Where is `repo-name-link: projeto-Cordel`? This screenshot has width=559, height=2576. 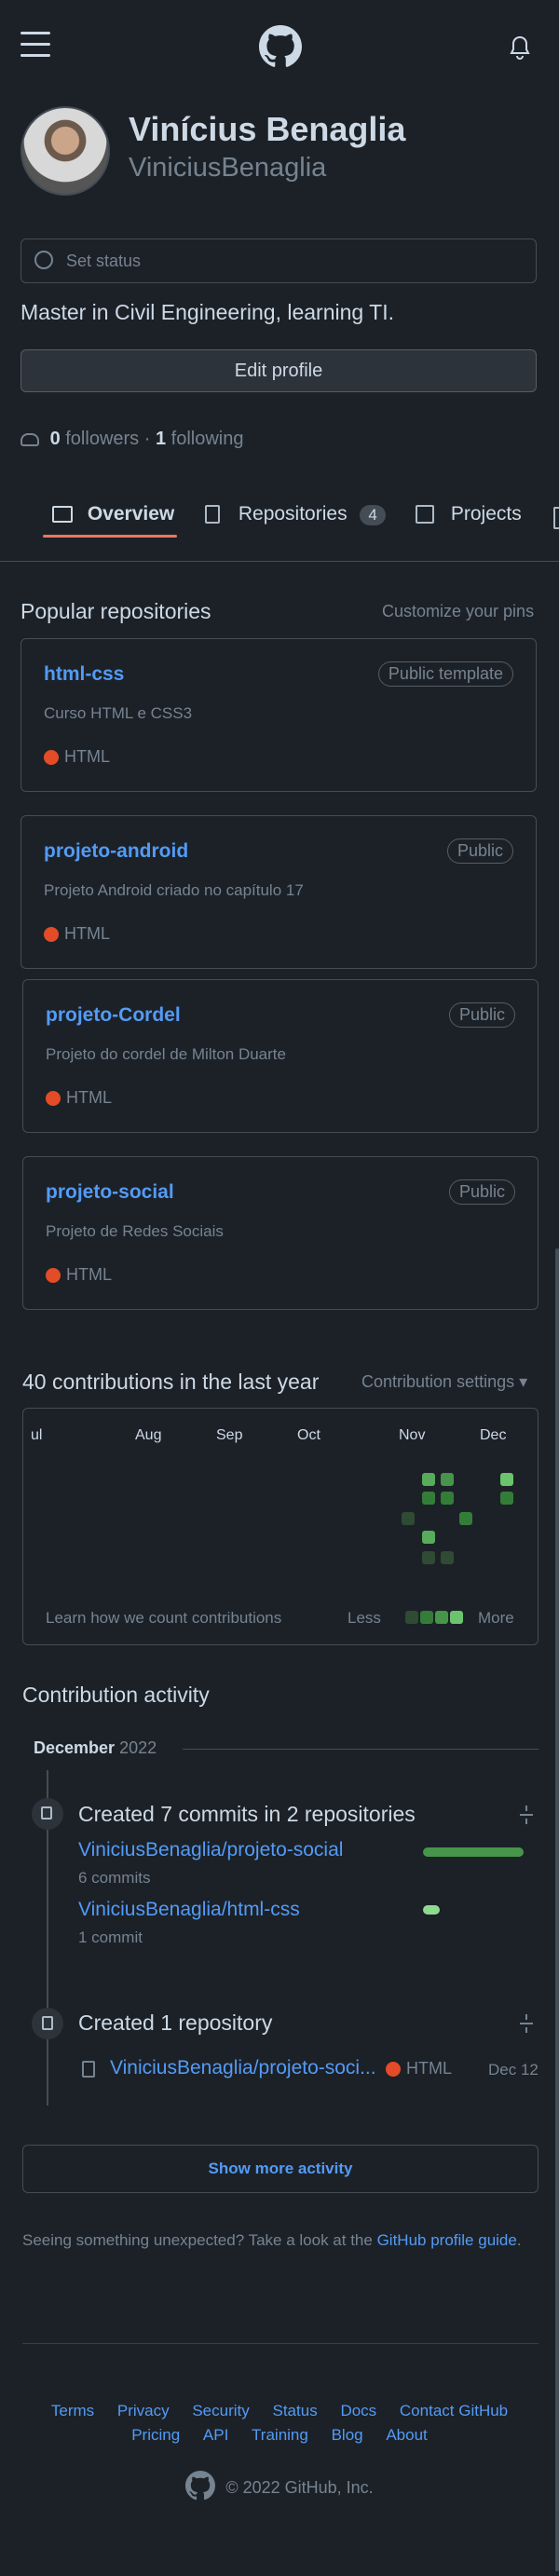
repo-name-link: projeto-Cordel is located at coordinates (113, 1016).